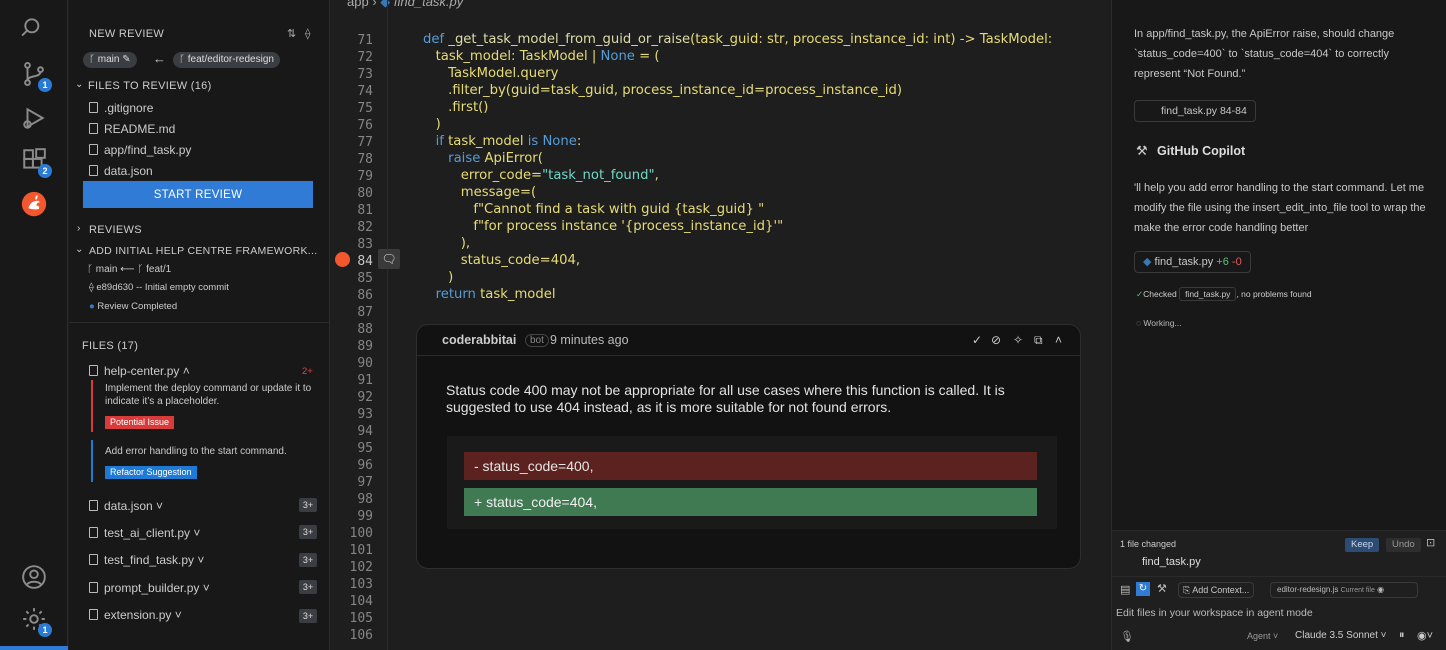 The width and height of the screenshot is (1446, 650). What do you see at coordinates (1018, 340) in the screenshot?
I see `sparkle-icon: ✧` at bounding box center [1018, 340].